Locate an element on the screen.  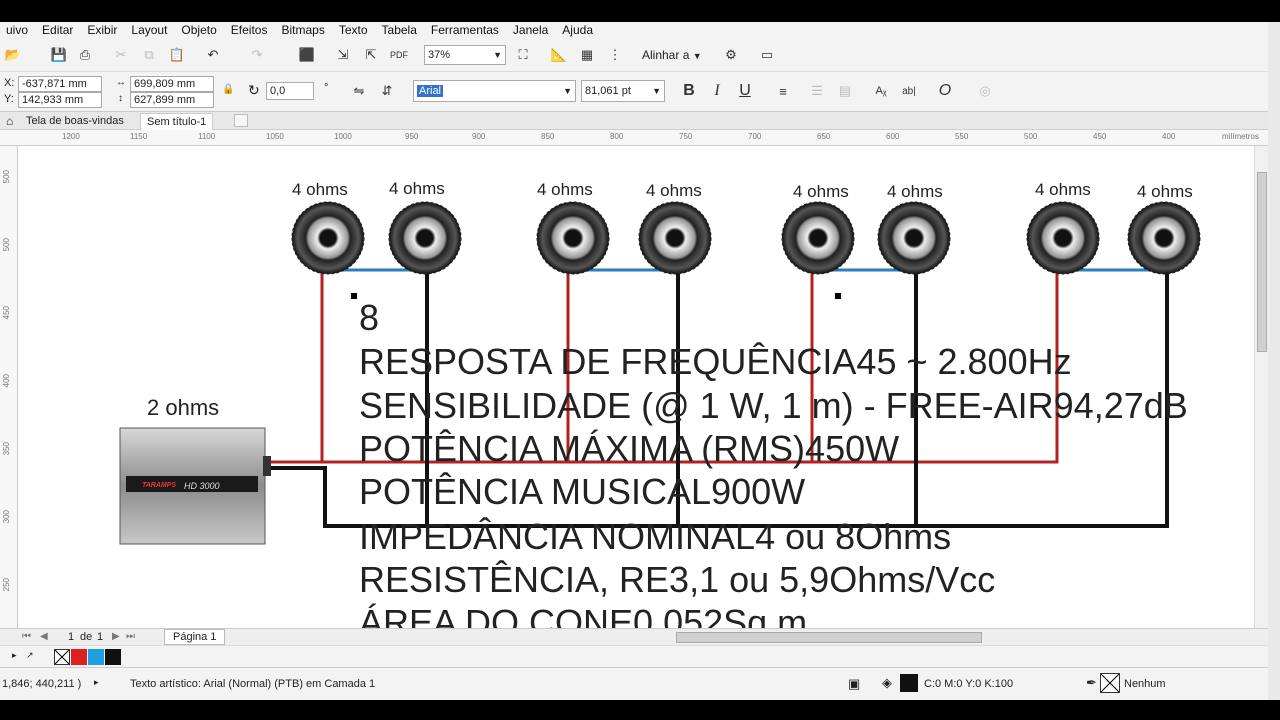
text-properties-icon: Aᵪ is located at coordinates (881, 91).